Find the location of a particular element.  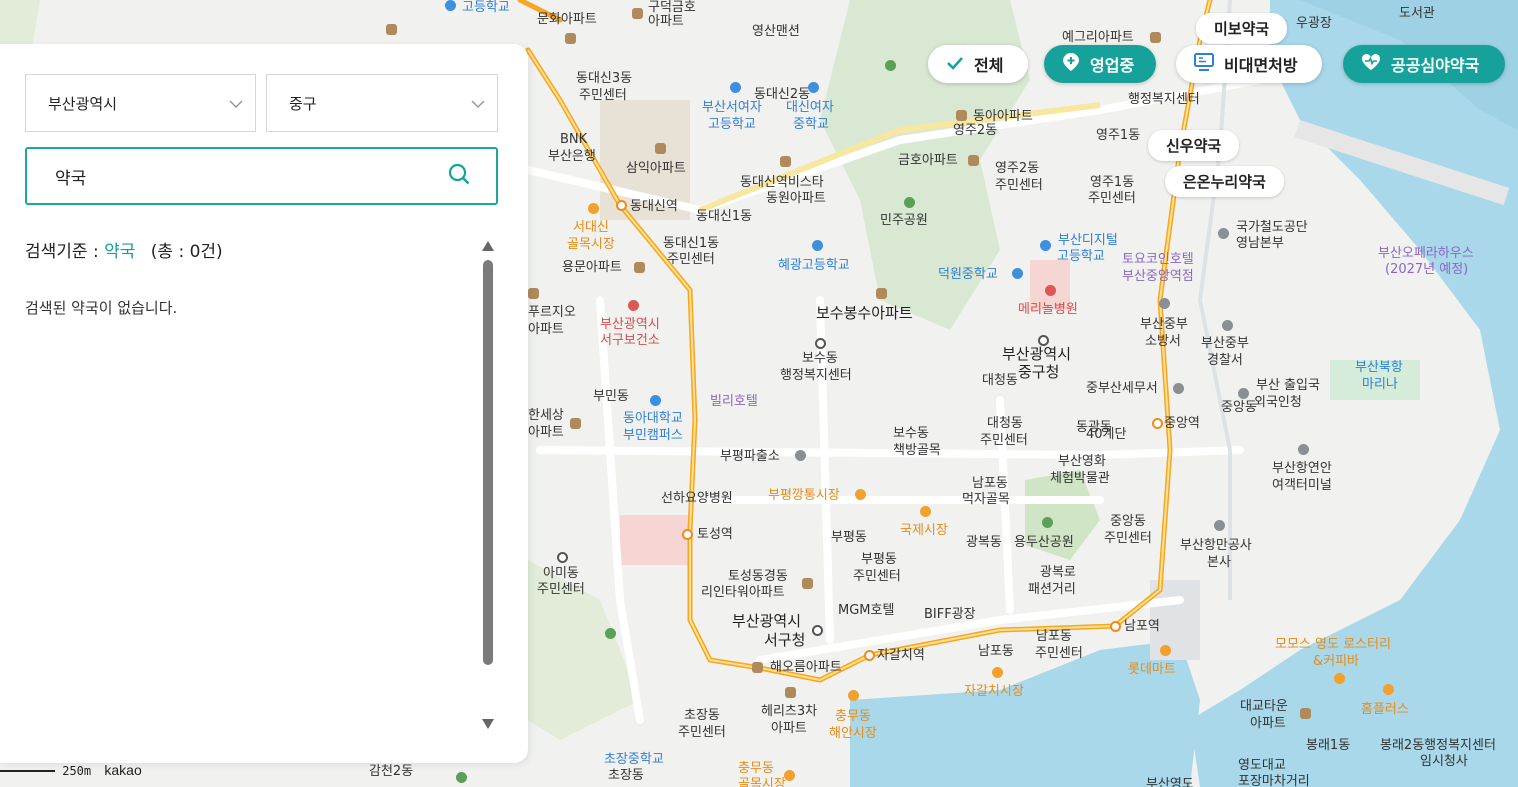

map-label: 대청동 is located at coordinates (1005, 423).